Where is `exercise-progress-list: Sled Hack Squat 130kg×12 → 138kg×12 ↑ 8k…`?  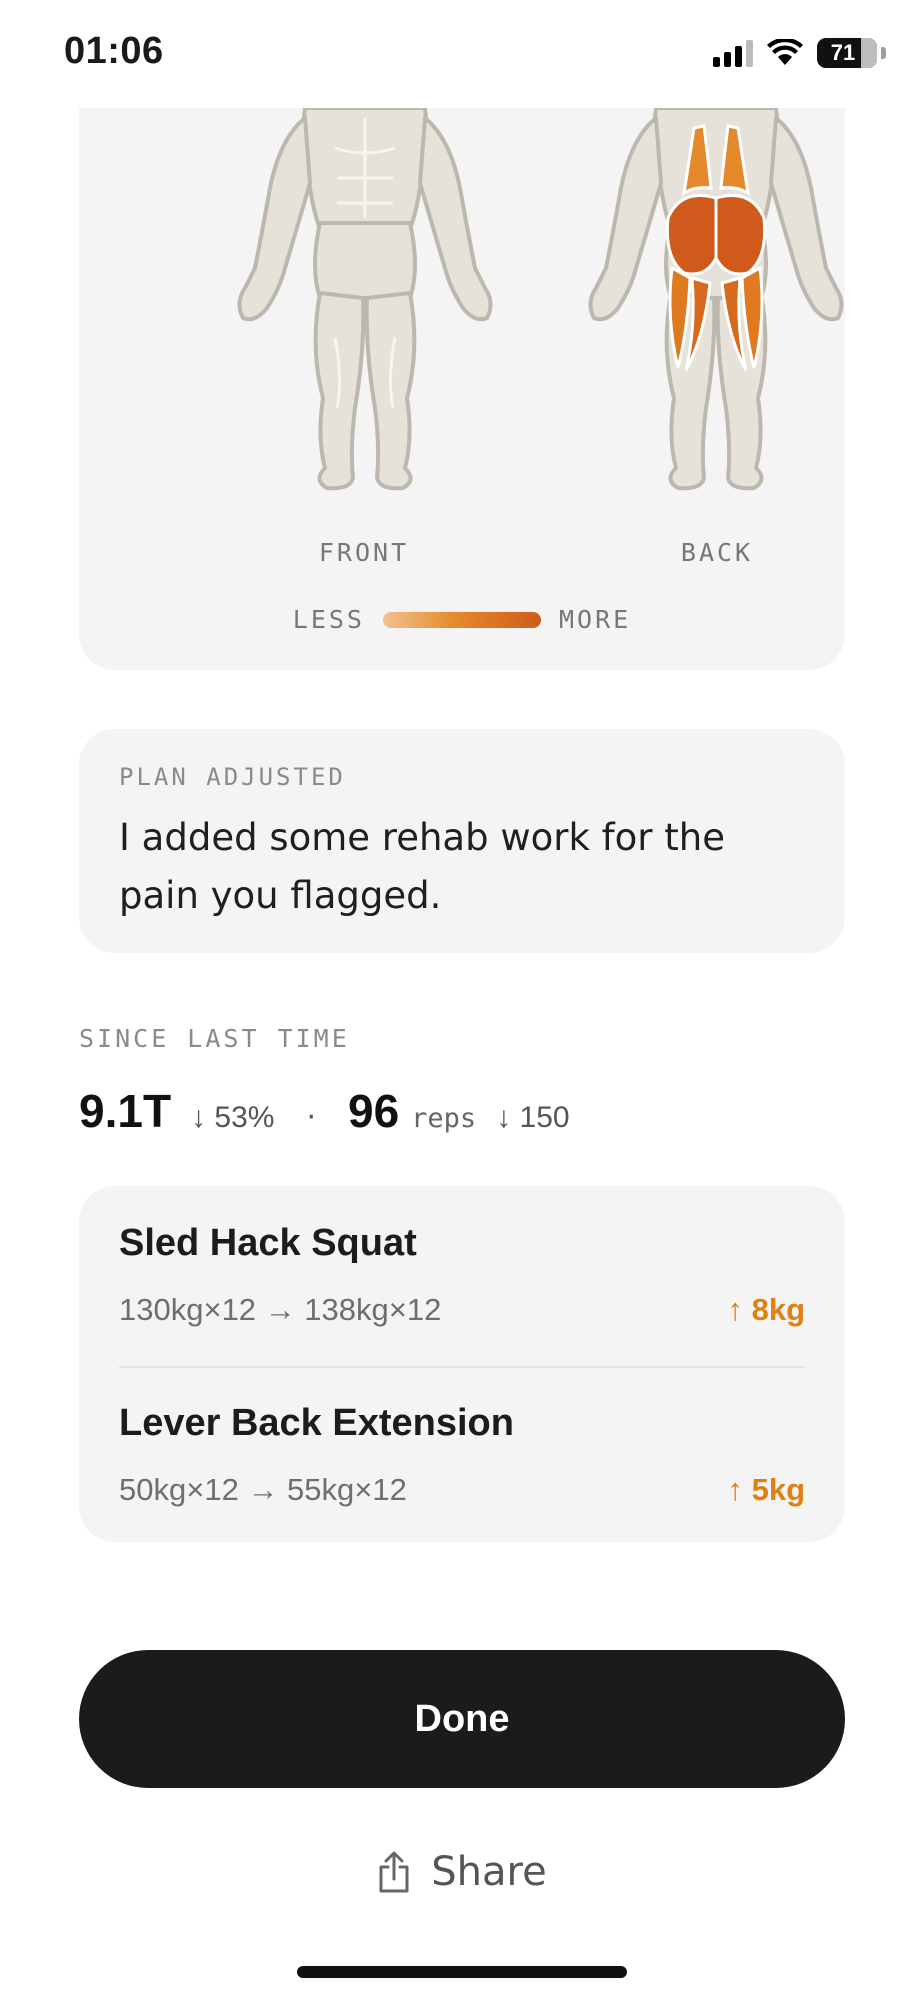
exercise-progress-list: Sled Hack Squat 130kg×12 → 138kg×12 ↑ 8k… is located at coordinates (462, 1364).